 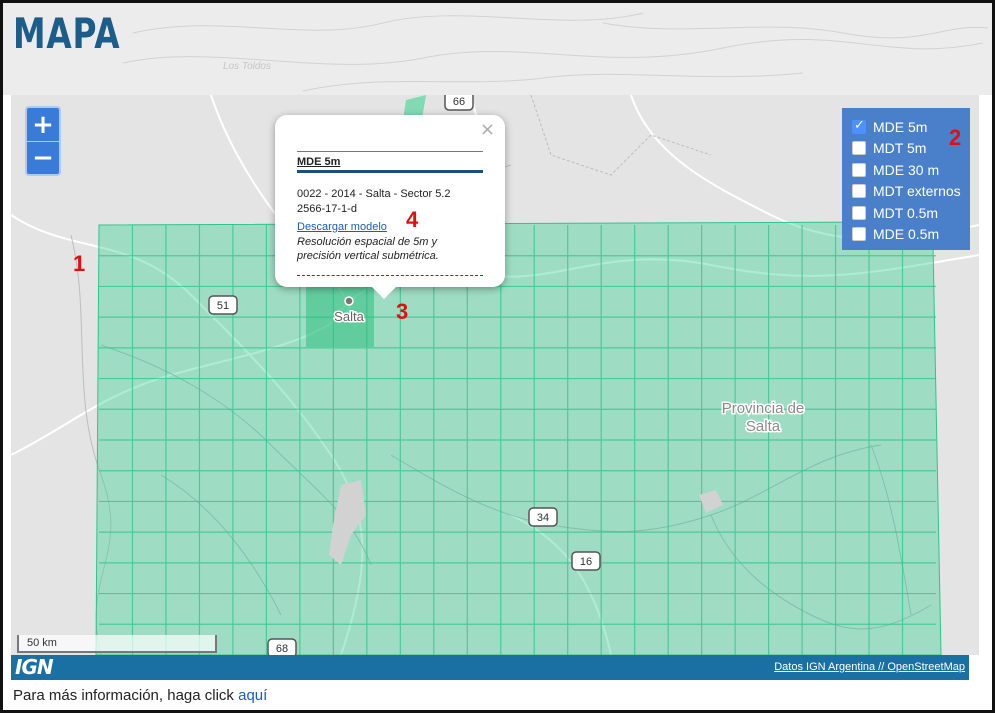 I want to click on layer-label: MDT 5m, so click(x=900, y=148).